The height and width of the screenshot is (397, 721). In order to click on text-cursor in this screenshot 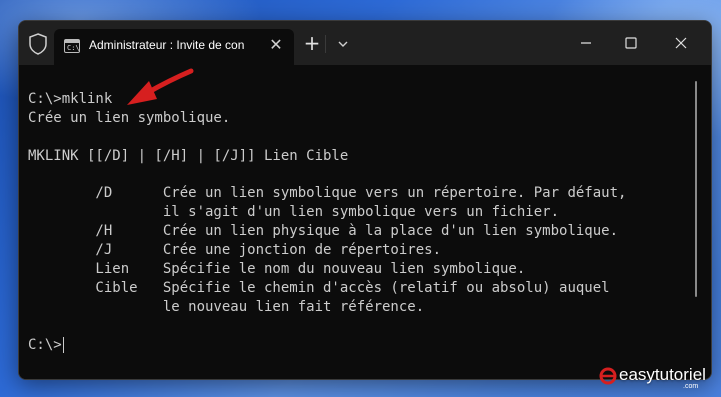, I will do `click(63, 345)`.